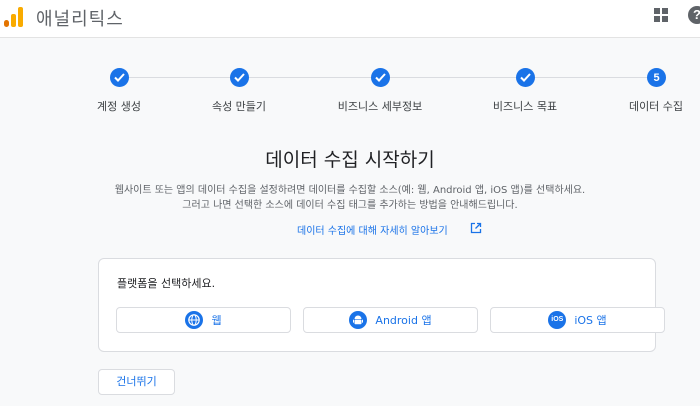  I want to click on skip-button: 건너뛰기, so click(136, 382).